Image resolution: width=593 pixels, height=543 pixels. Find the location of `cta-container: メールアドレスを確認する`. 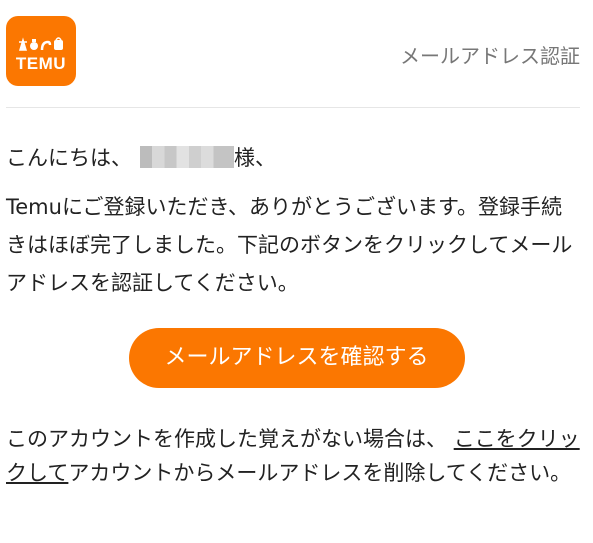

cta-container: メールアドレスを確認する is located at coordinates (296, 358).